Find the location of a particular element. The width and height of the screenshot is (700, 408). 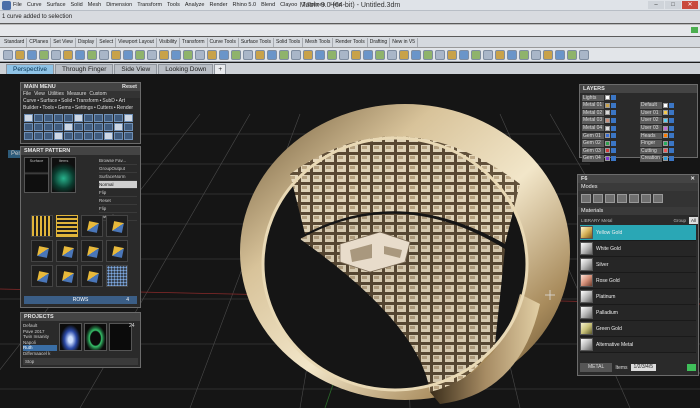

ortho-icon is located at coordinates (428, 54).